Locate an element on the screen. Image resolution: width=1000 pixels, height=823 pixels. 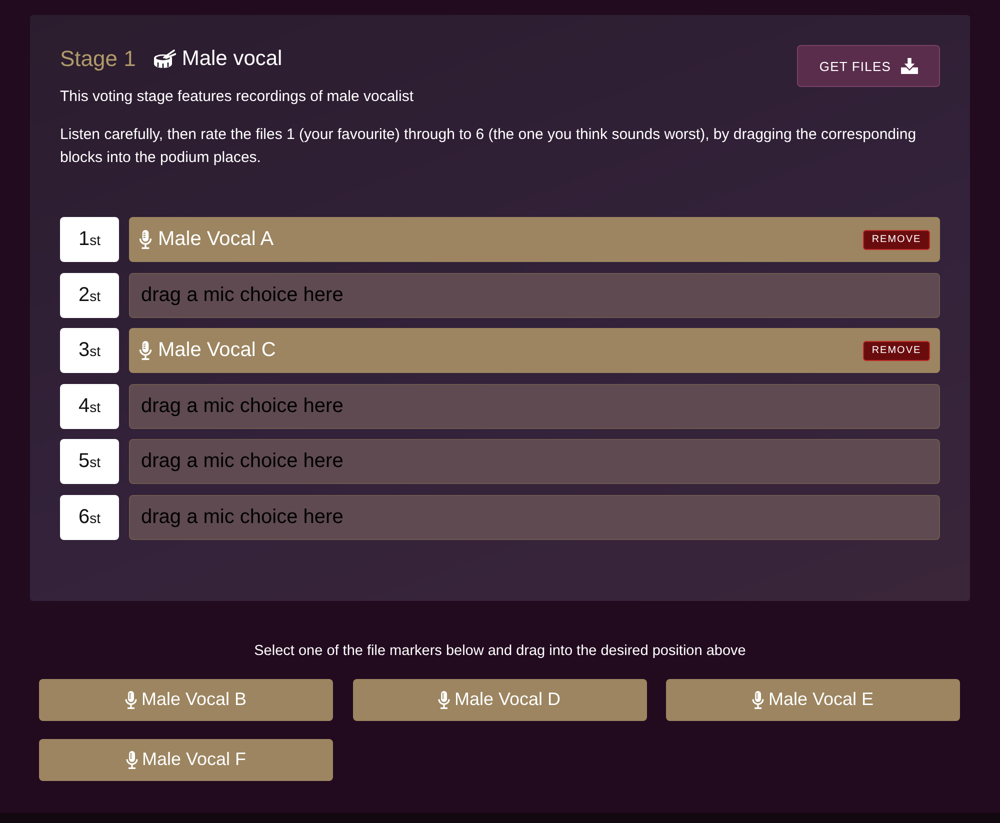
choice-button: Male Vocal B is located at coordinates (186, 699).